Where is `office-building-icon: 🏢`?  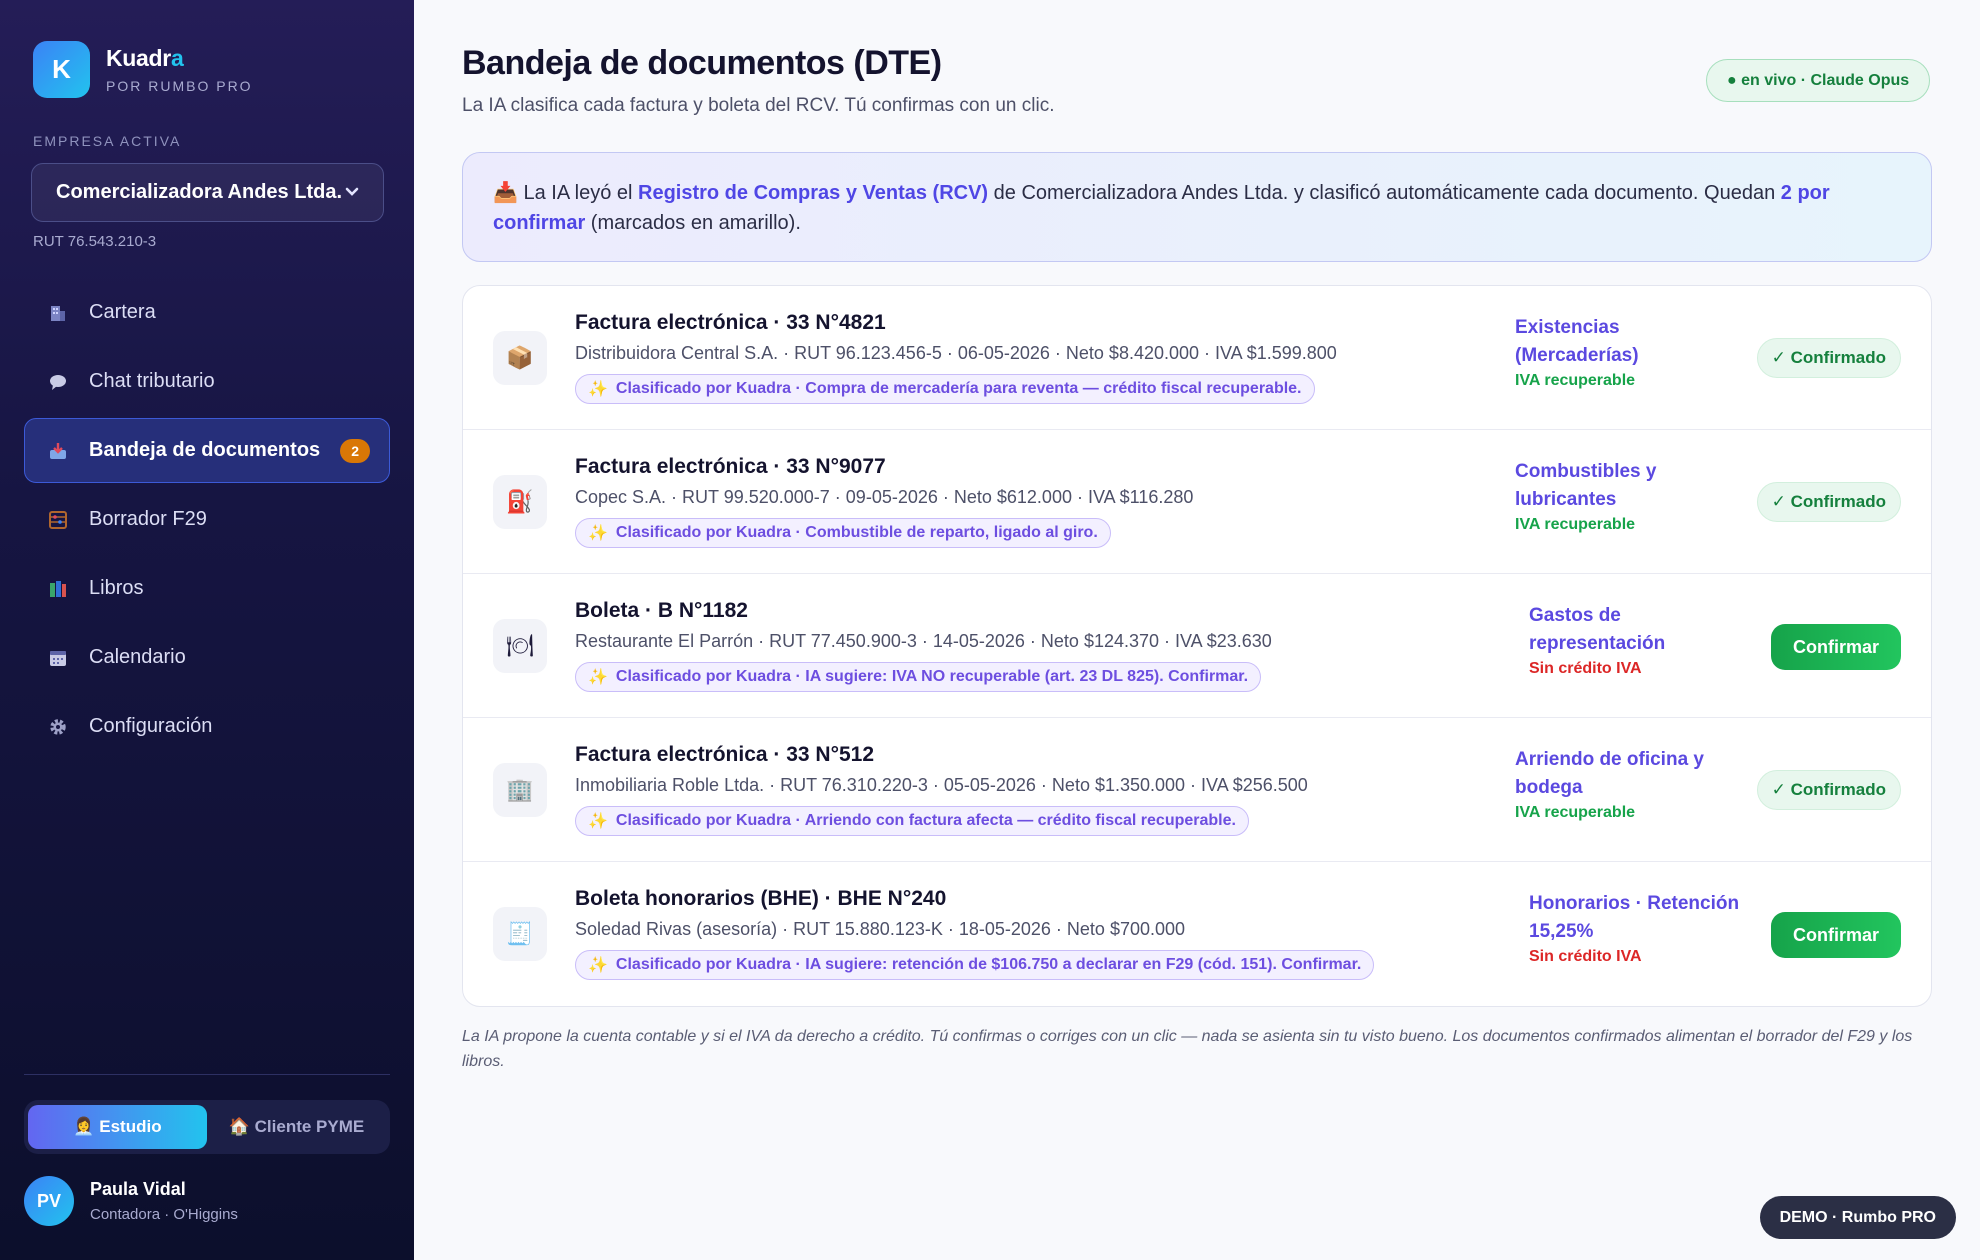 office-building-icon: 🏢 is located at coordinates (520, 790).